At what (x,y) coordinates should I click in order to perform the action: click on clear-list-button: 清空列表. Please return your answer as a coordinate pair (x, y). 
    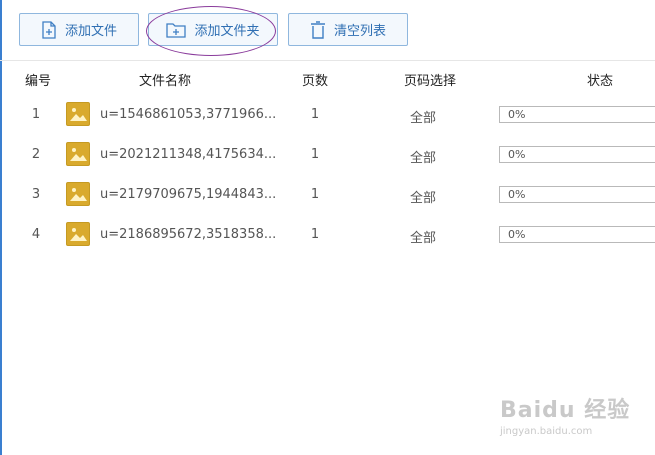
    Looking at the image, I should click on (348, 29).